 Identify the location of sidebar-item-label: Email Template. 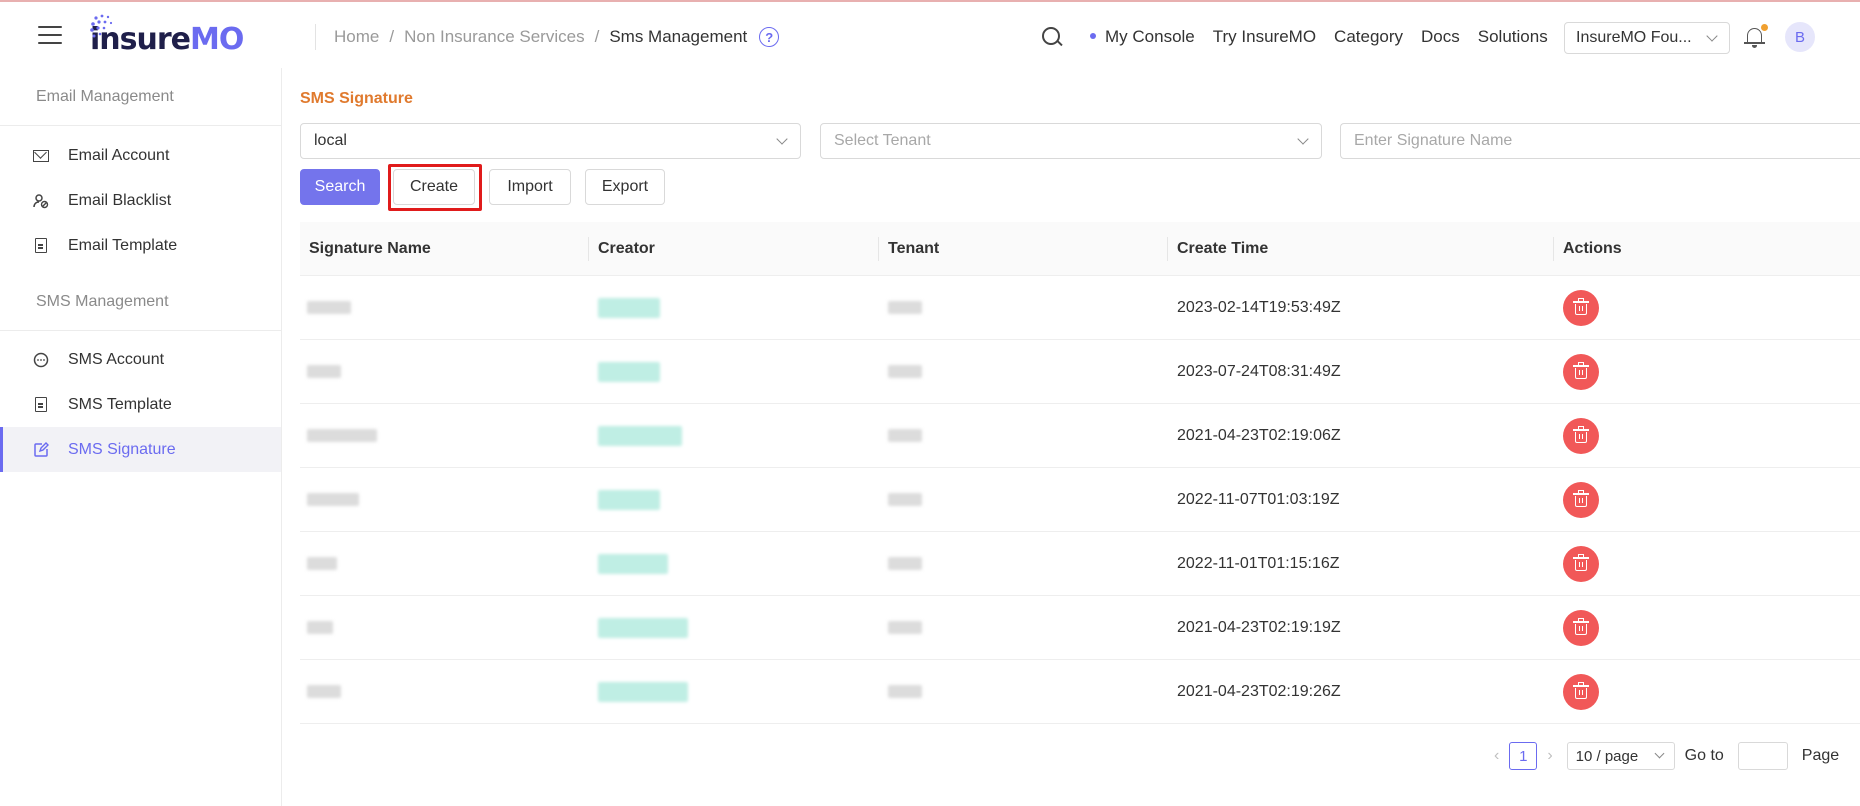
(123, 245).